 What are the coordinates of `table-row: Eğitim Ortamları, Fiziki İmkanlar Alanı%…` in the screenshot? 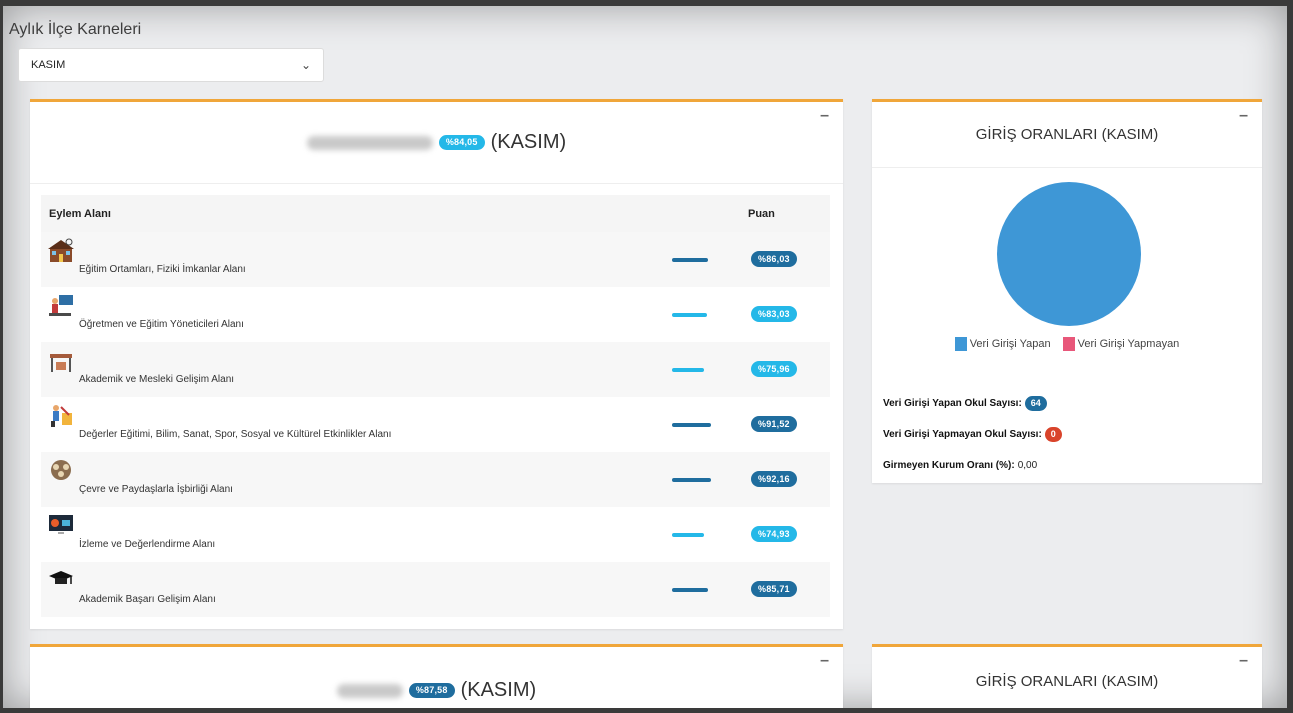 It's located at (435, 259).